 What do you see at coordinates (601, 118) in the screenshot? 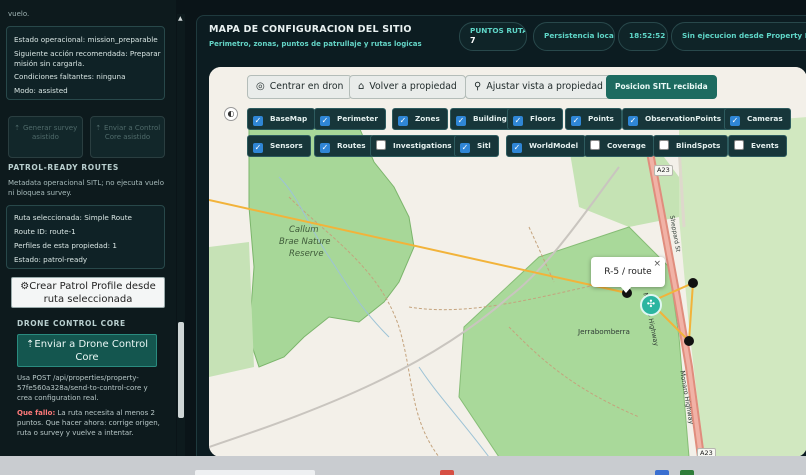
I see `layer-toggle-label: Points` at bounding box center [601, 118].